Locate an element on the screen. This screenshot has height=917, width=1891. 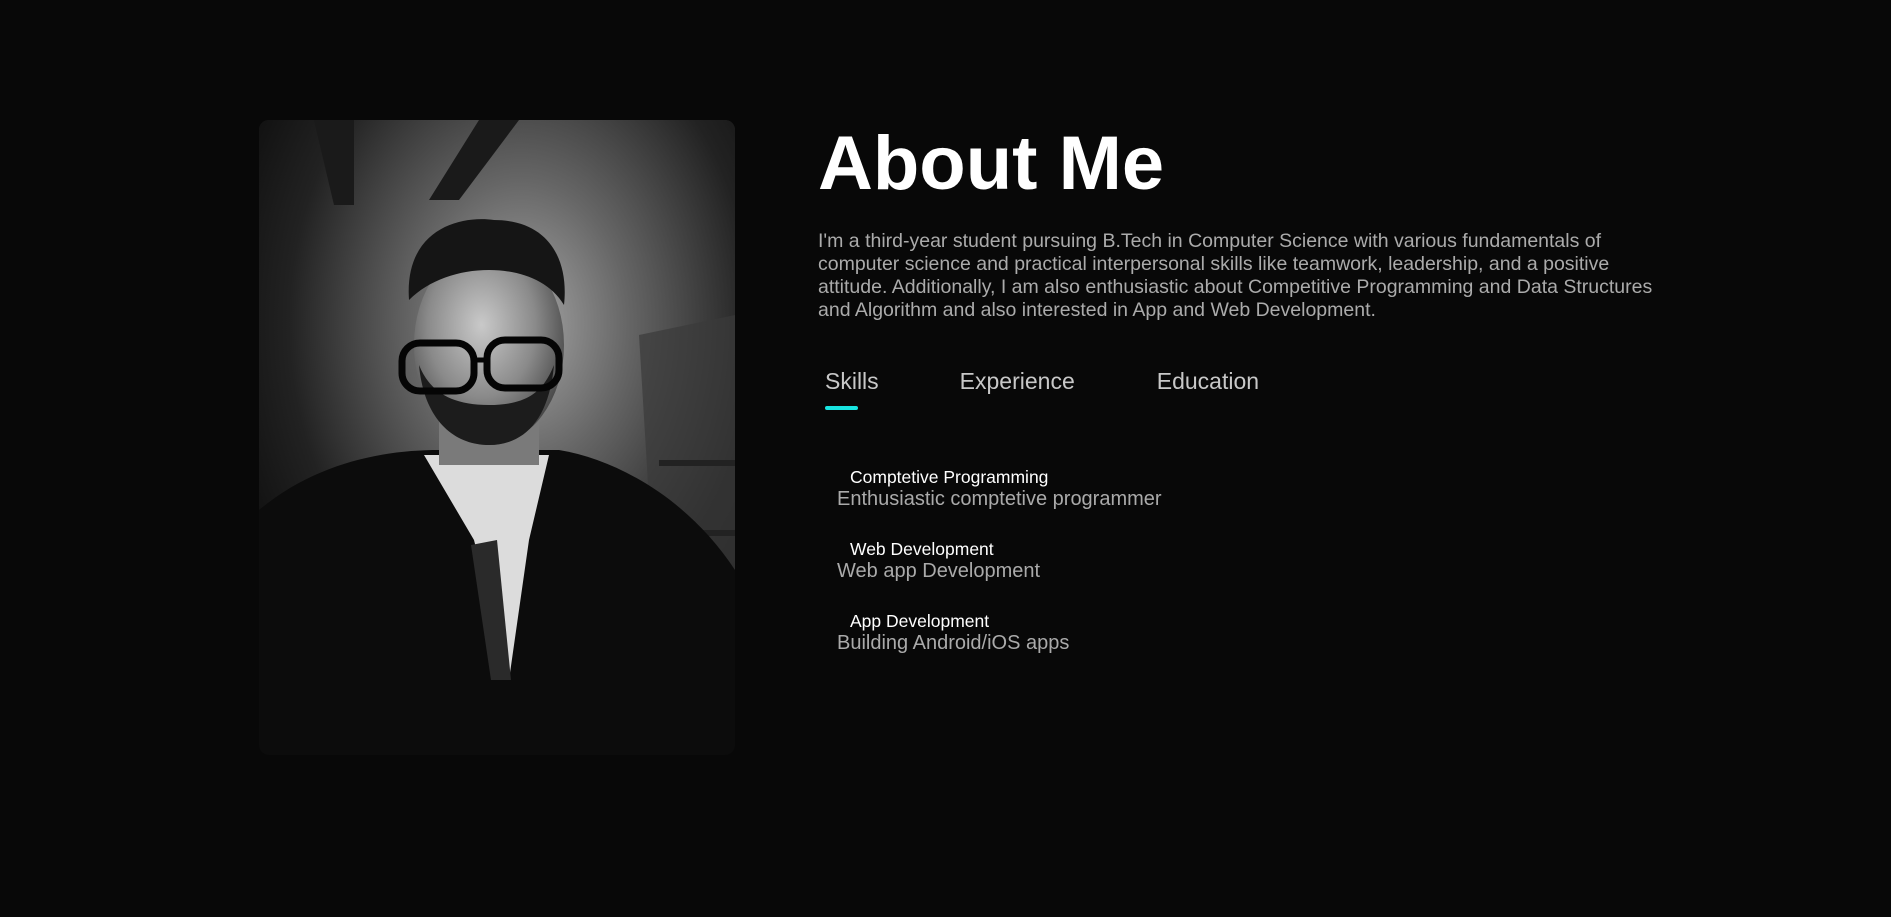
tab-education-label: Education is located at coordinates (1208, 381).